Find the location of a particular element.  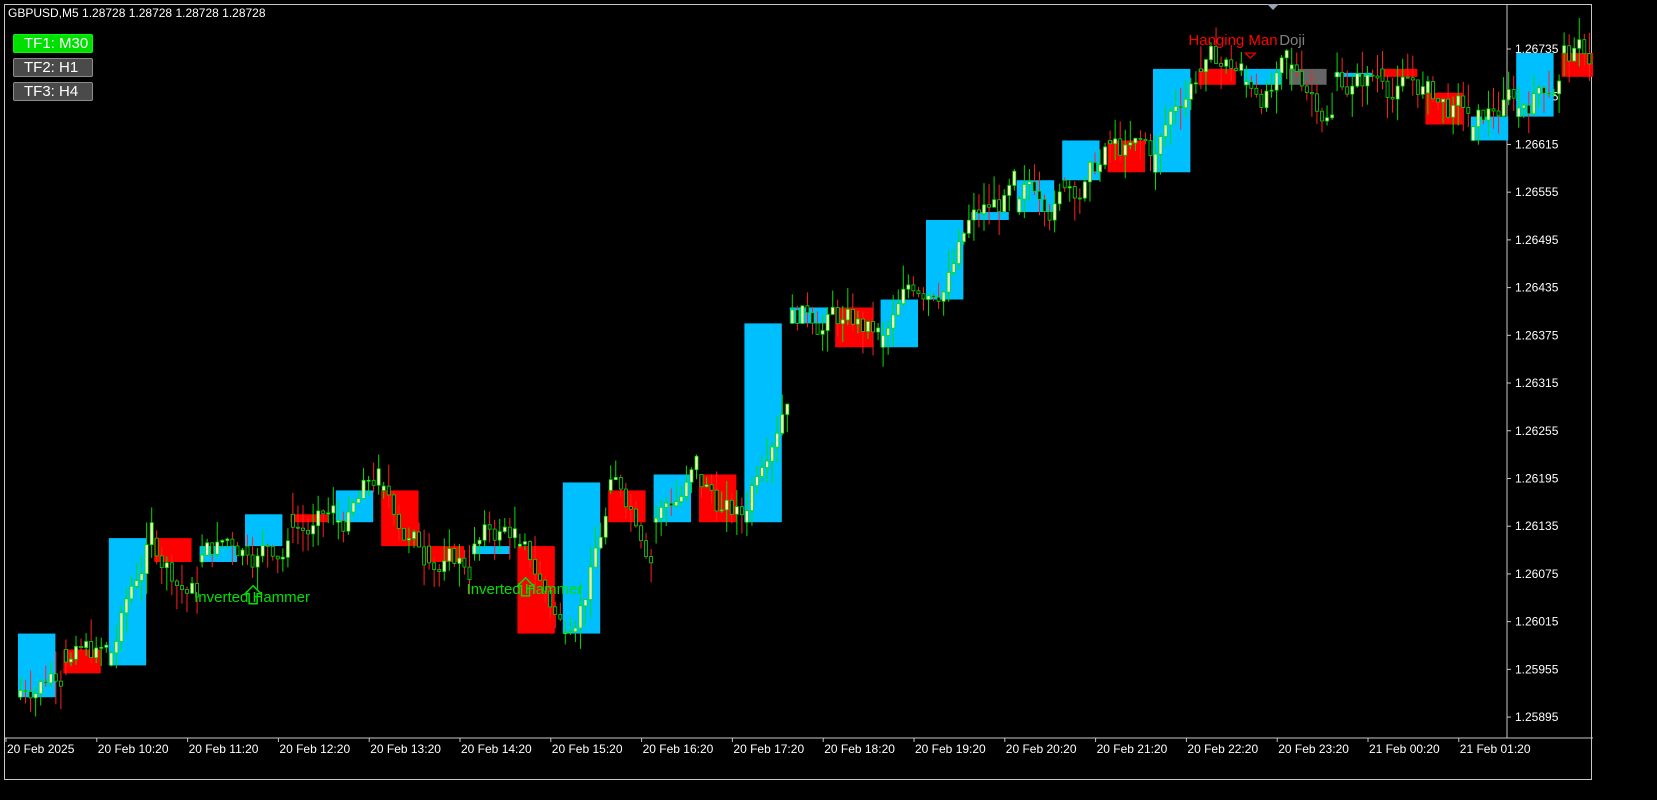

time-tick-label: 20 Feb 17:20 is located at coordinates (768, 749).